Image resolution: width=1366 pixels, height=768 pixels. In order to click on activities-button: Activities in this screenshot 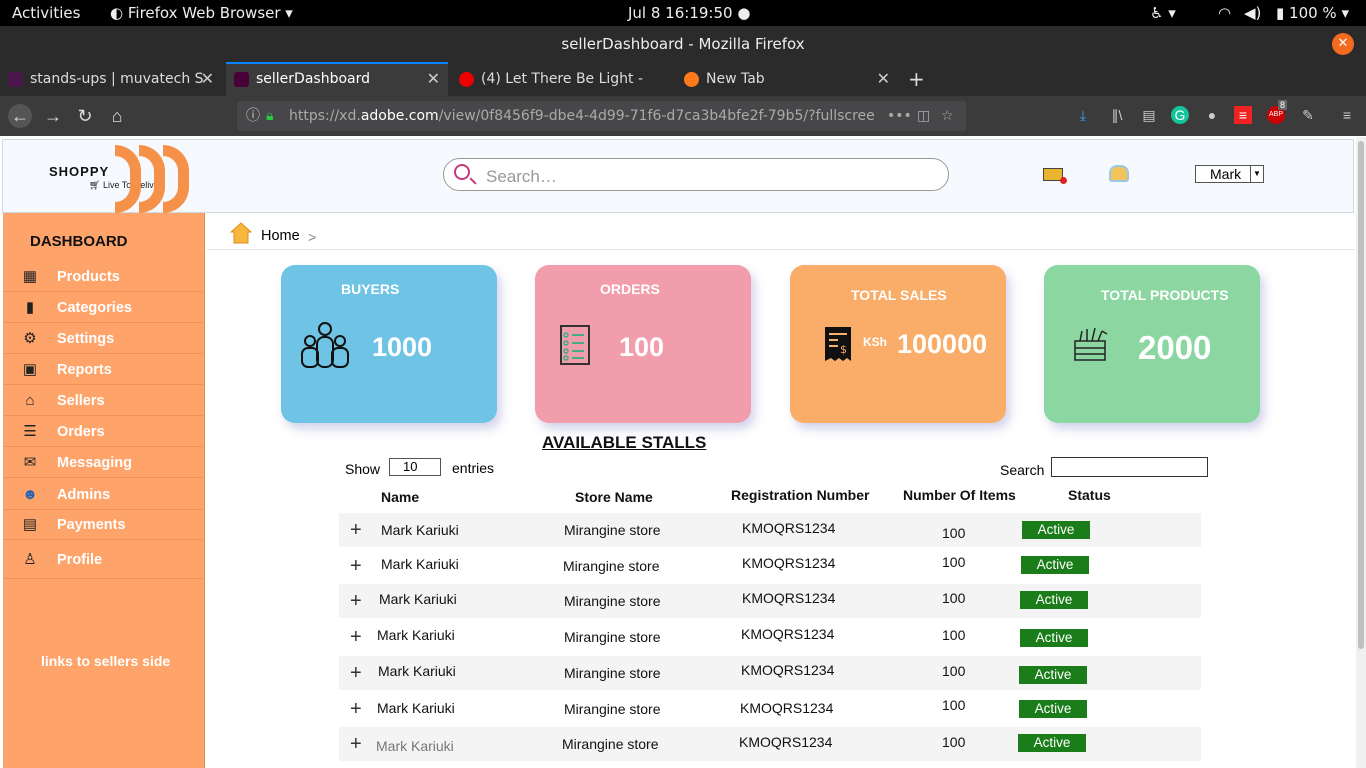, I will do `click(46, 13)`.